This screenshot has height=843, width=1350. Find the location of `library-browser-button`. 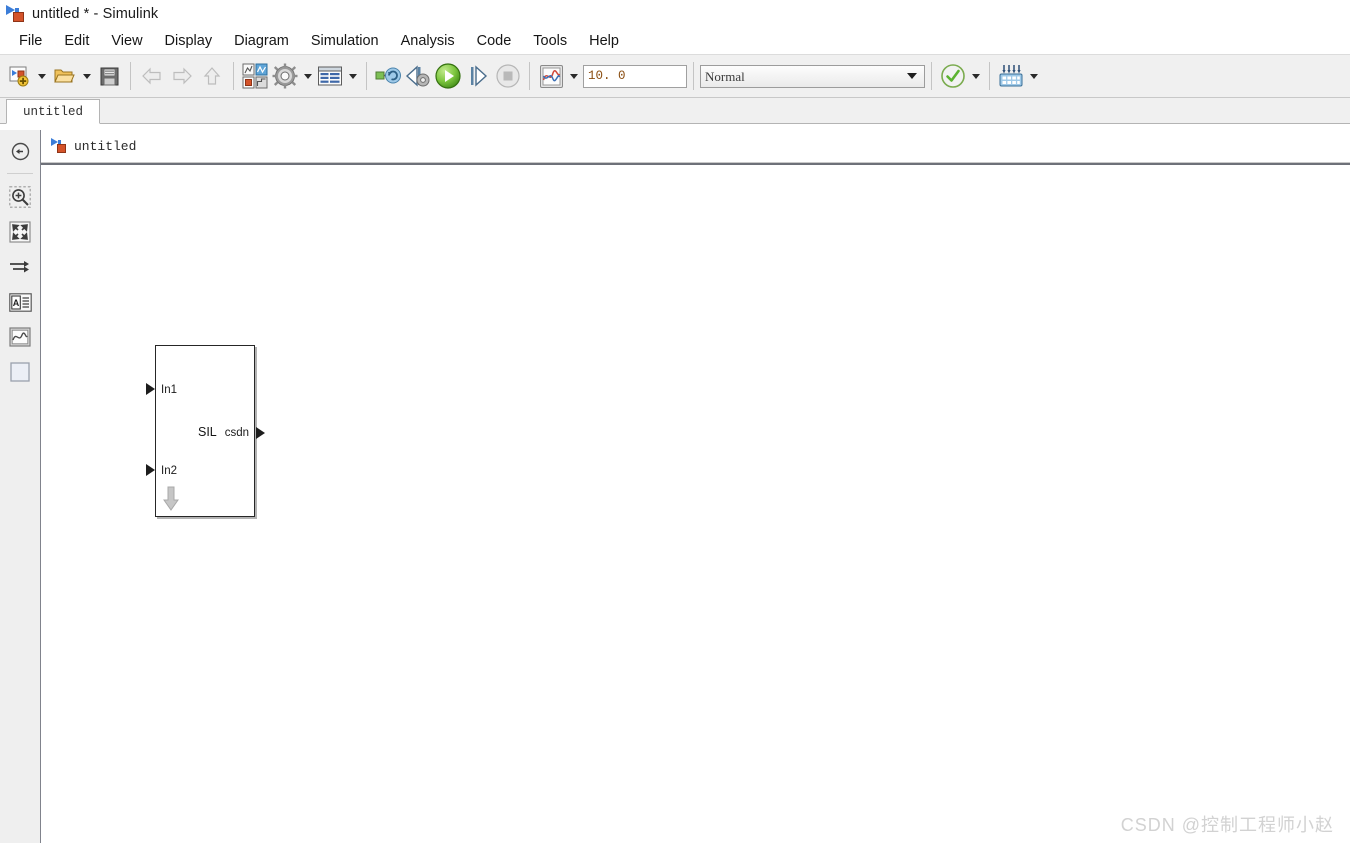

library-browser-button is located at coordinates (255, 76).